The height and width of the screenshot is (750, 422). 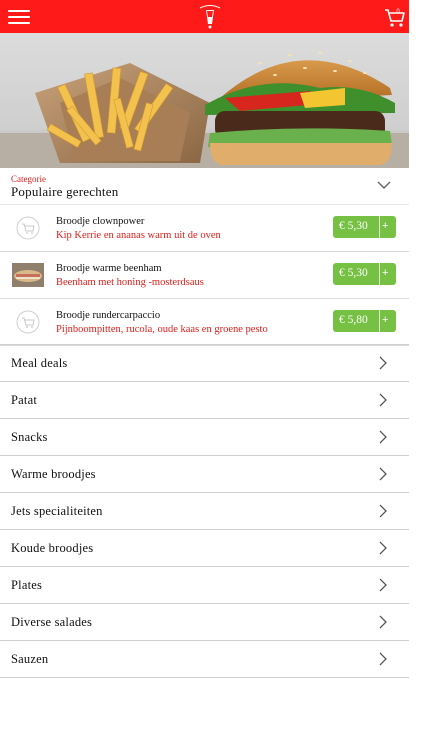 I want to click on category-row-label: Diverse salades, so click(x=52, y=622).